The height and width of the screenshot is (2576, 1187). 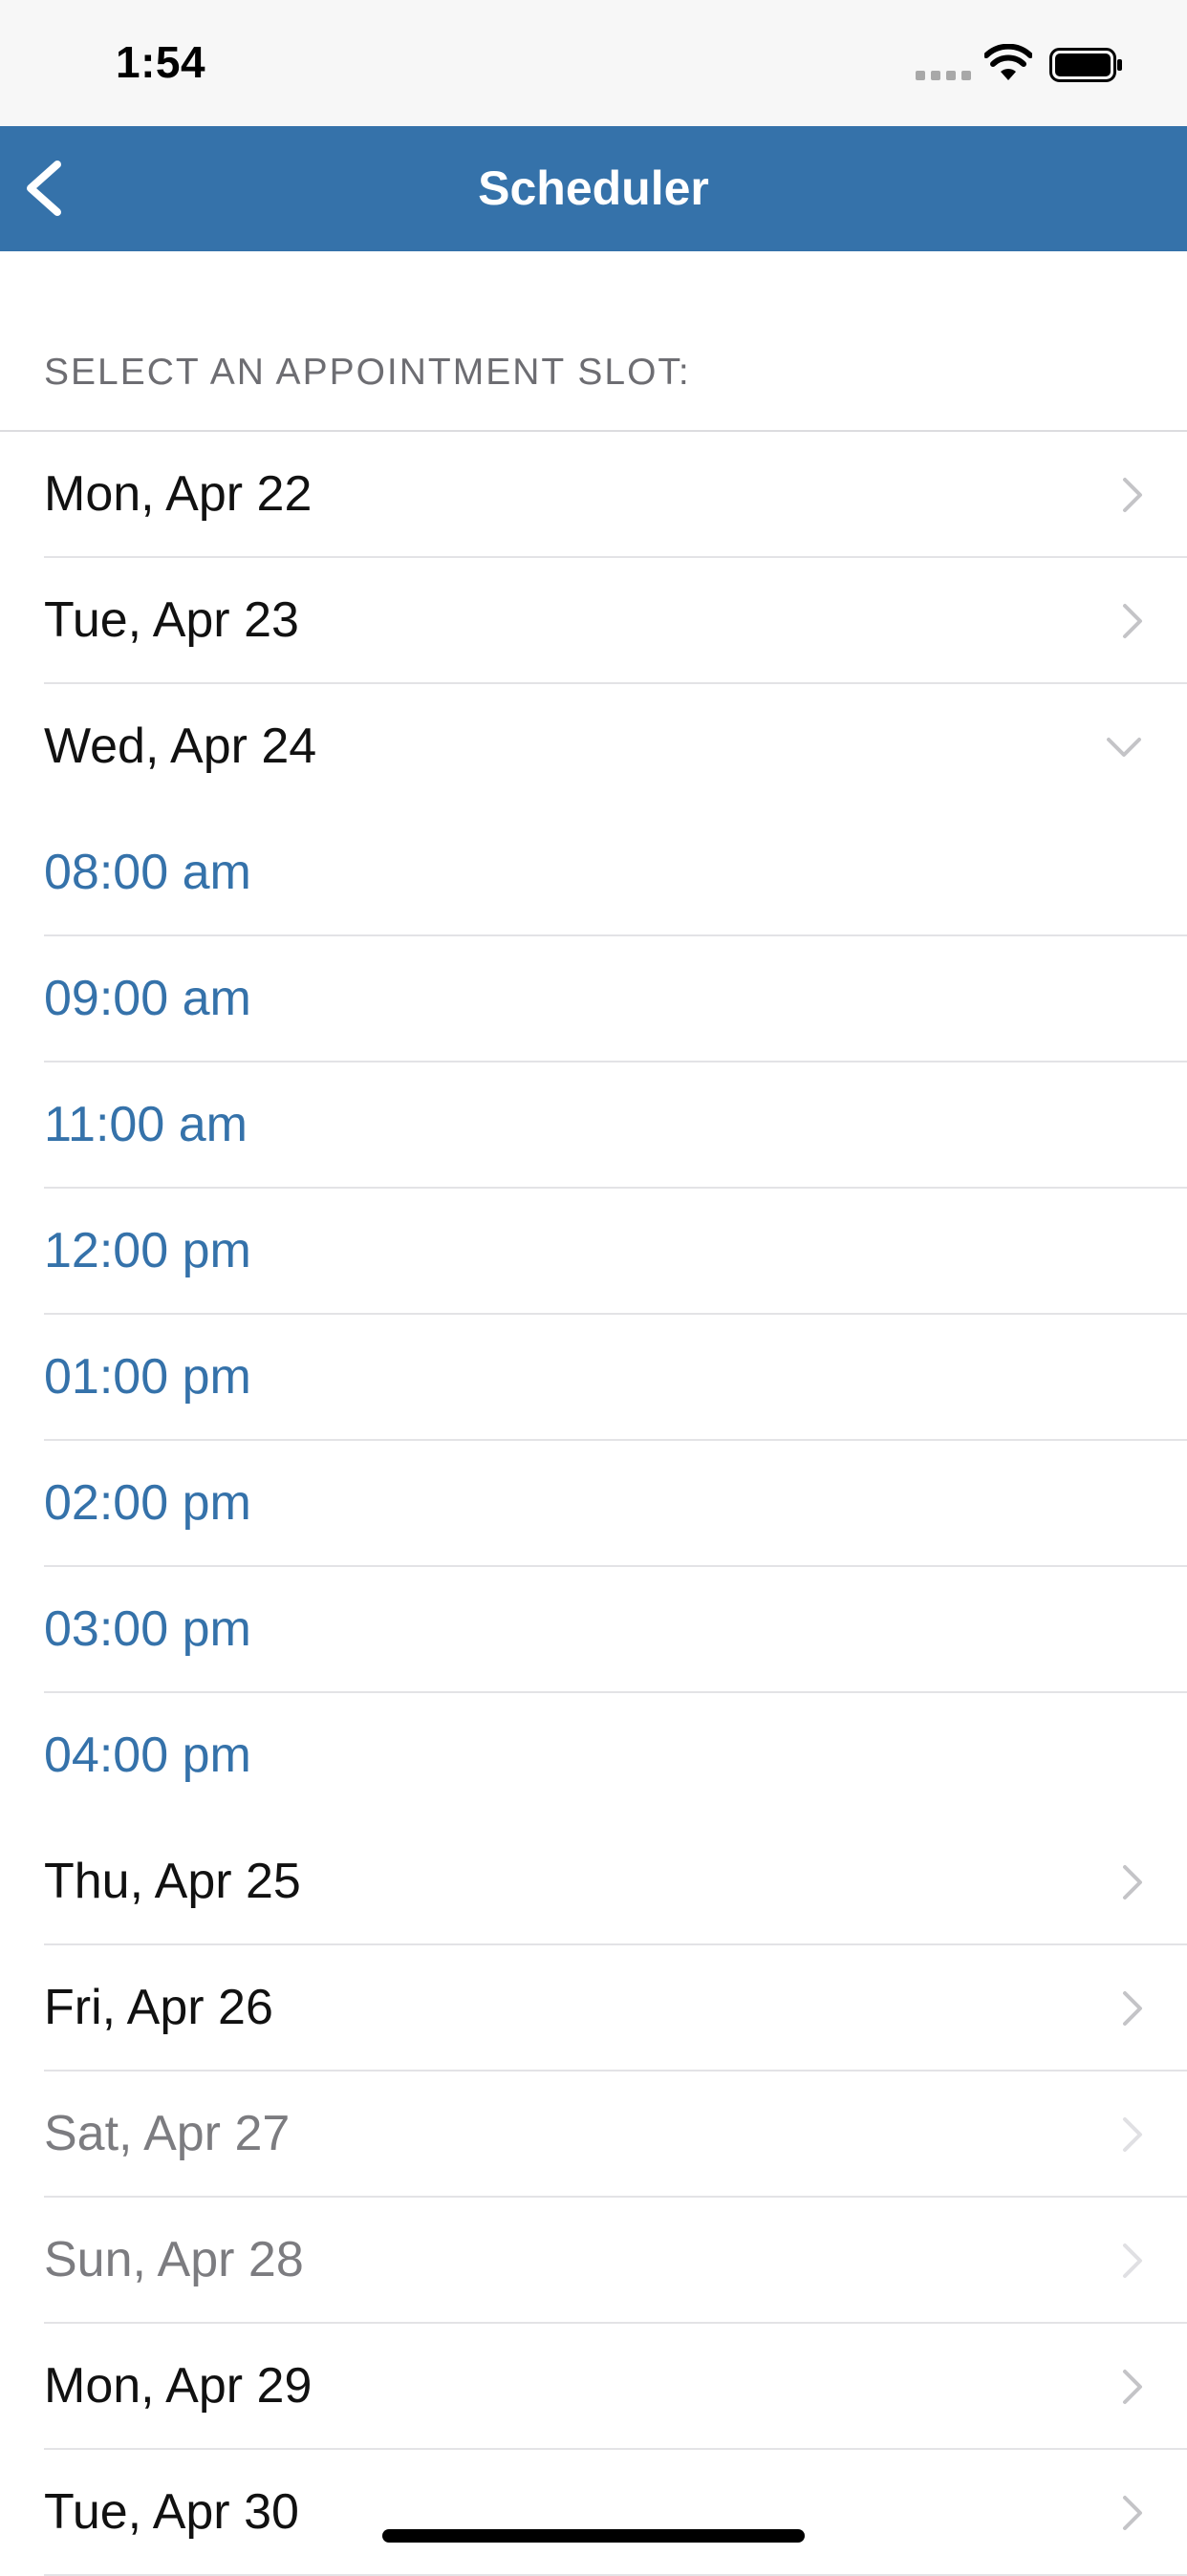 What do you see at coordinates (593, 2536) in the screenshot?
I see `home-indicator` at bounding box center [593, 2536].